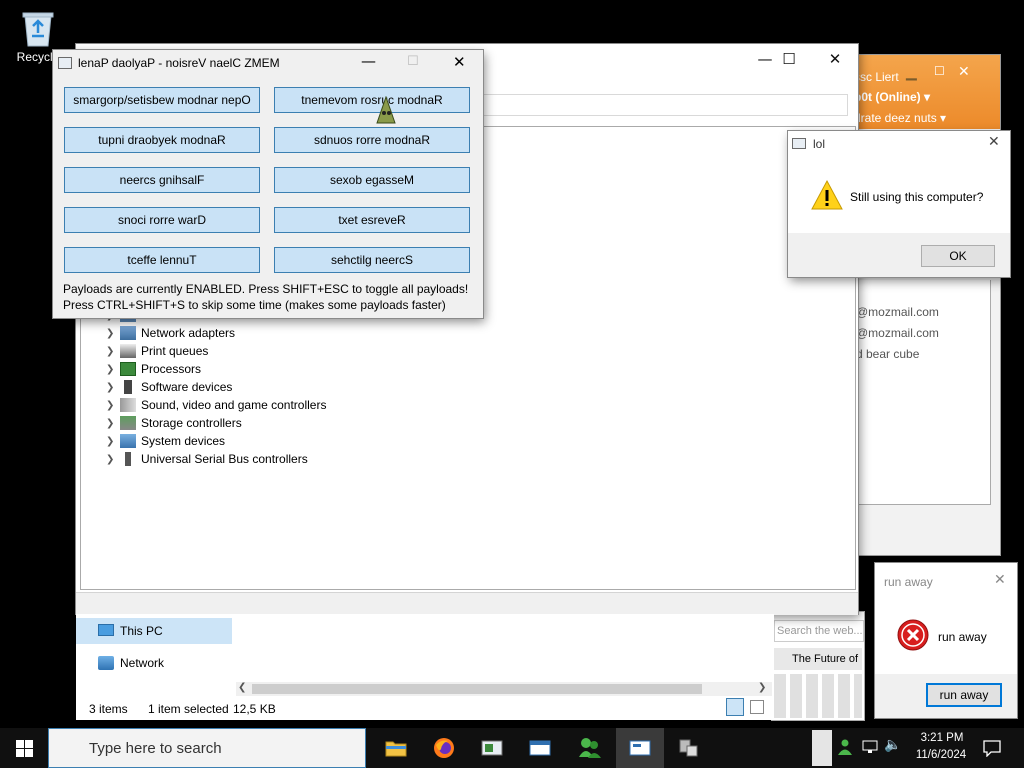 The image size is (1024, 768). Describe the element at coordinates (162, 220) in the screenshot. I see `payload-toggle-button: snoci rorre warD` at that location.